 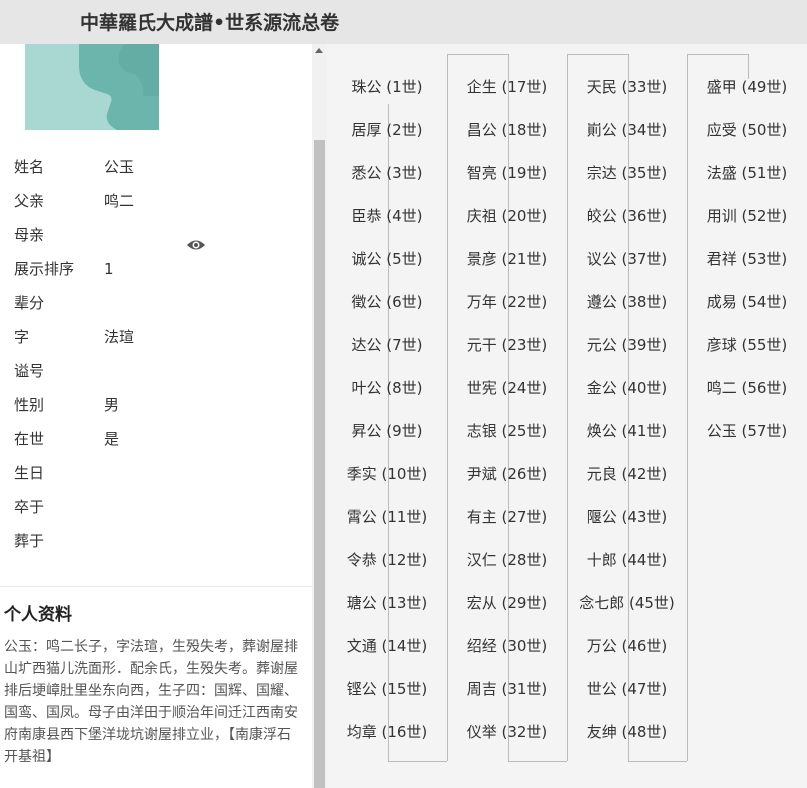 I want to click on generation-link: 皎公 (36世), so click(x=627, y=215).